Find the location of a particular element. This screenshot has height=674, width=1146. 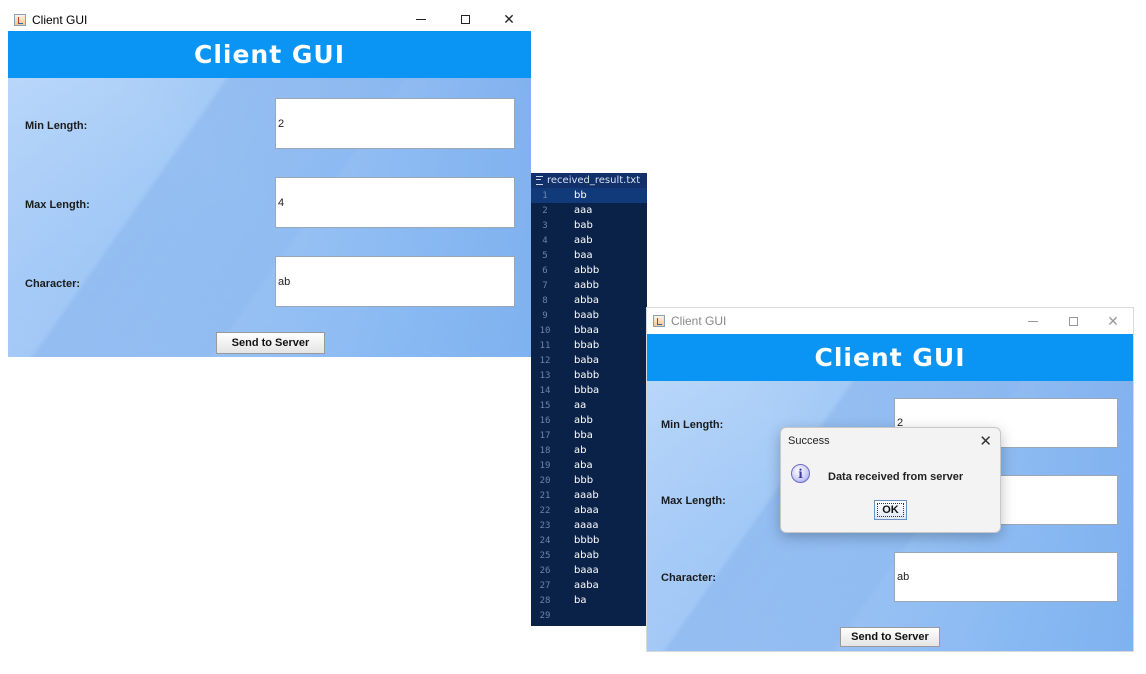

line-text: bbb is located at coordinates (584, 480).